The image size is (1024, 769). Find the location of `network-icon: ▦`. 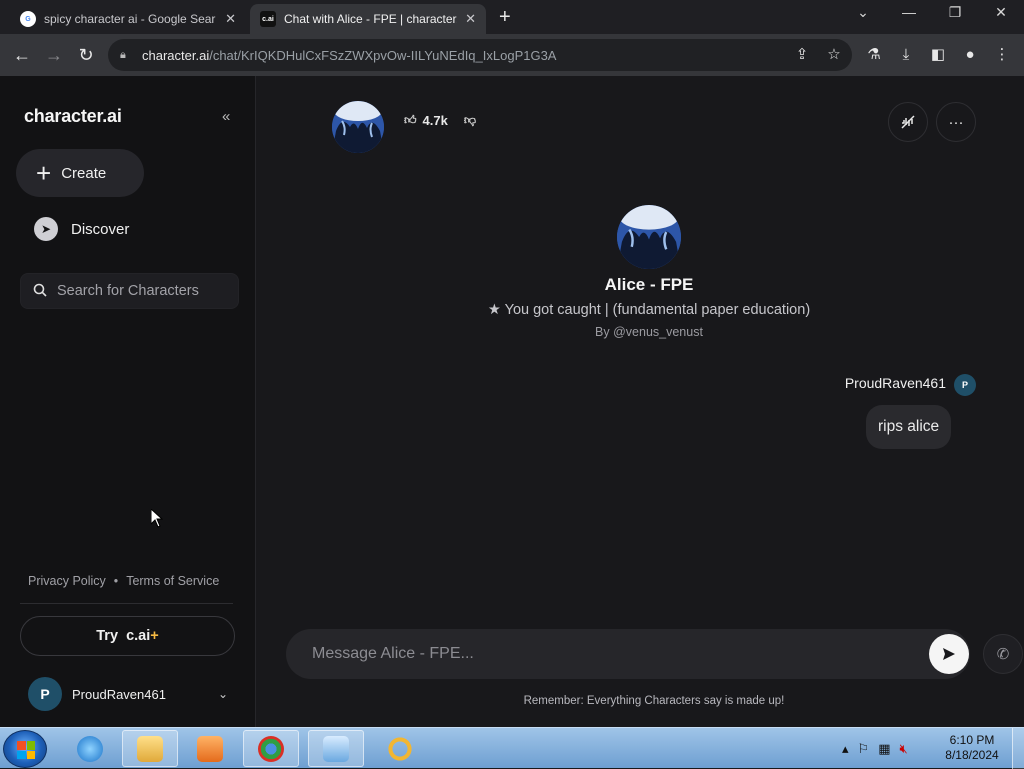

network-icon: ▦ is located at coordinates (884, 749).